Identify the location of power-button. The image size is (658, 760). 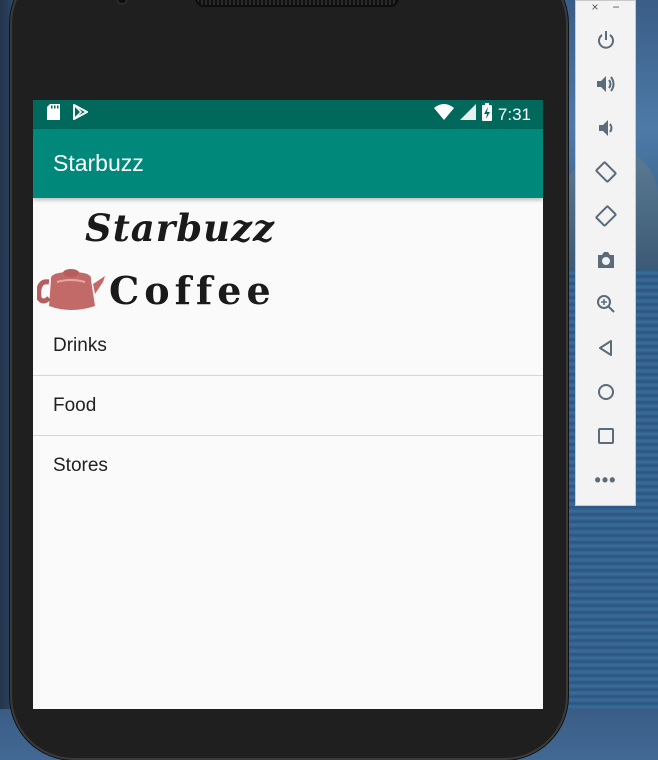
(605, 40).